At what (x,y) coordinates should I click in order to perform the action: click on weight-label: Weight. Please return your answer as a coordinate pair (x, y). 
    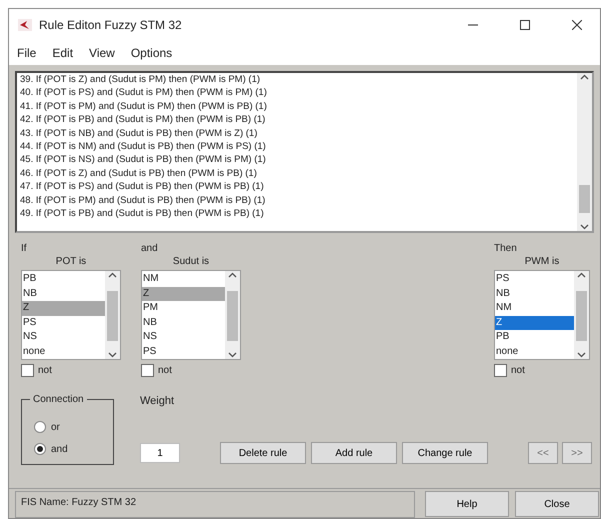
    Looking at the image, I should click on (158, 401).